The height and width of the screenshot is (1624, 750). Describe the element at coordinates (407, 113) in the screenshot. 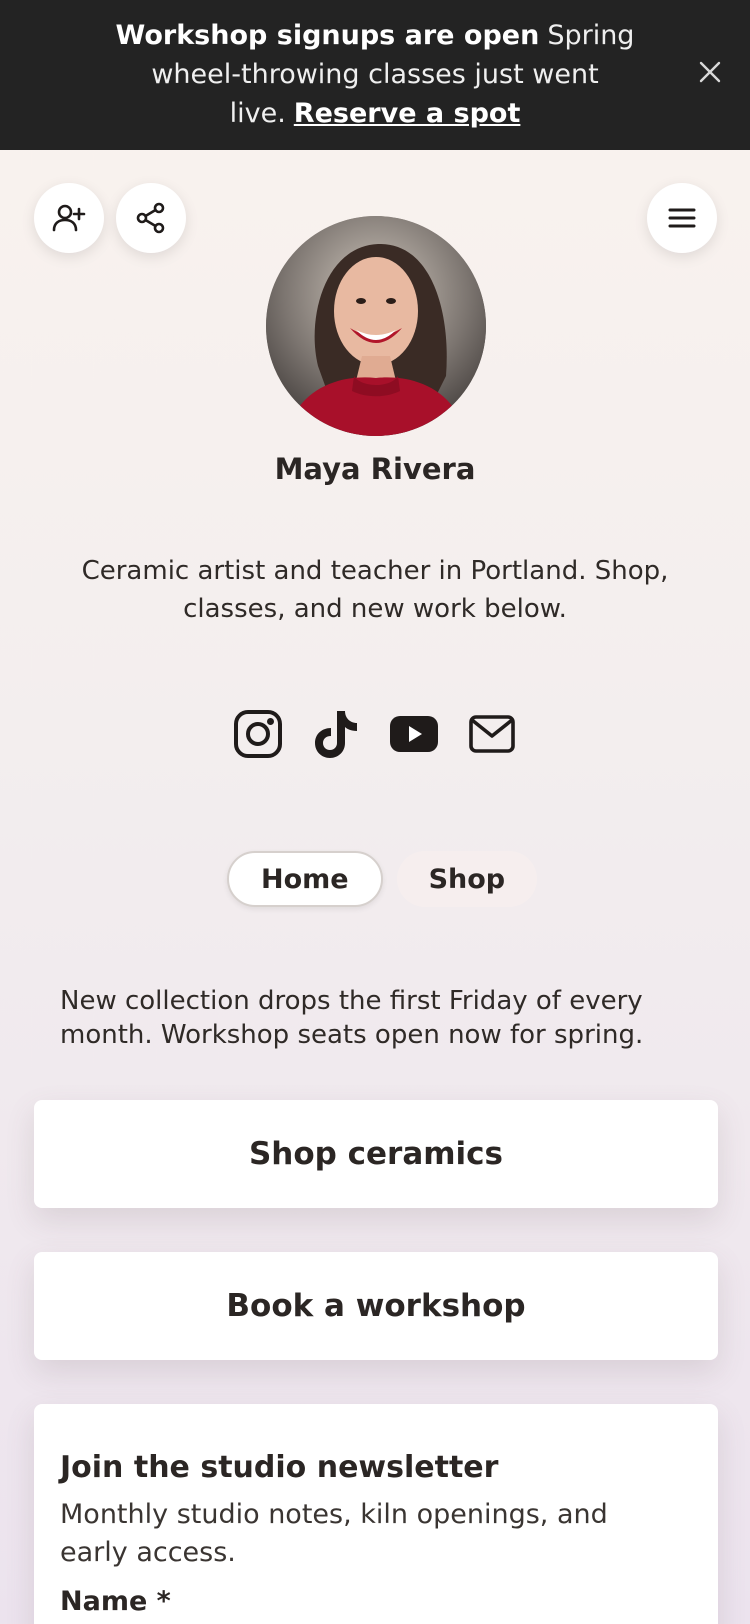

I see `reserve-spot-link: Reserve a spot` at that location.